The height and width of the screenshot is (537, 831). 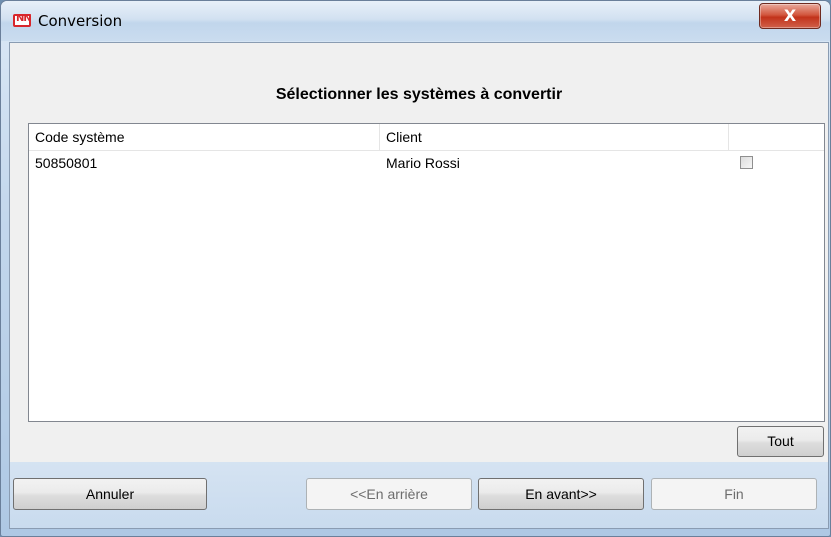 I want to click on app-logo-icon: NN, so click(x=22, y=20).